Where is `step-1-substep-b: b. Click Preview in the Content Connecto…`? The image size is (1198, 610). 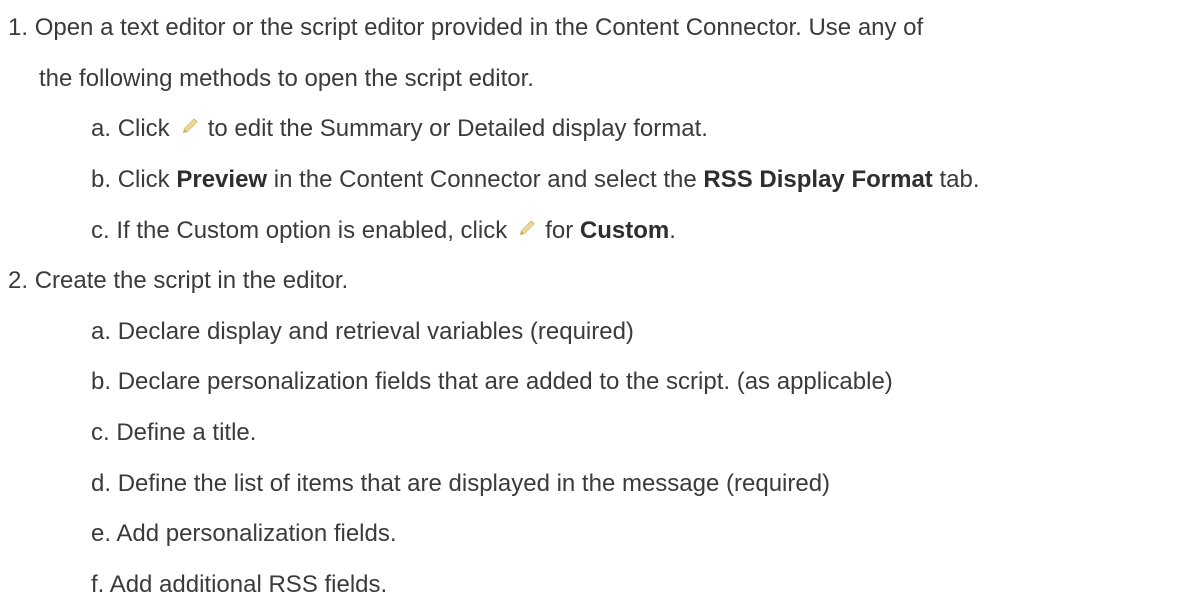 step-1-substep-b: b. Click Preview in the Content Connecto… is located at coordinates (535, 180).